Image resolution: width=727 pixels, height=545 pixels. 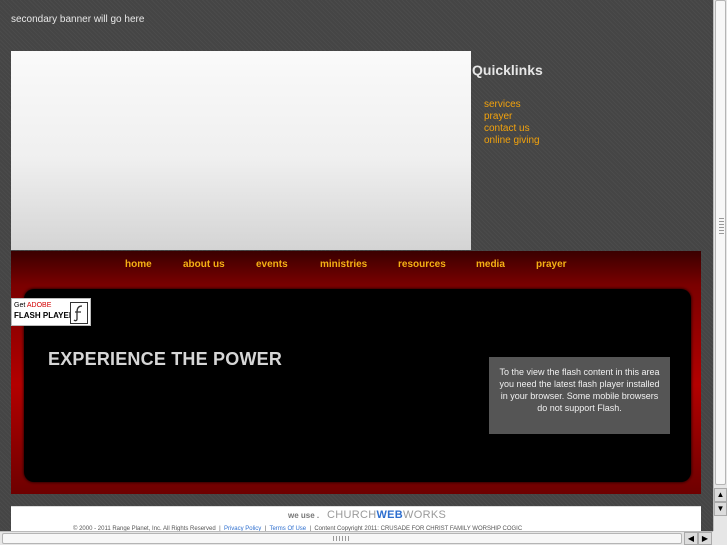 I want to click on horizontal-scroll-thumb, so click(x=342, y=538).